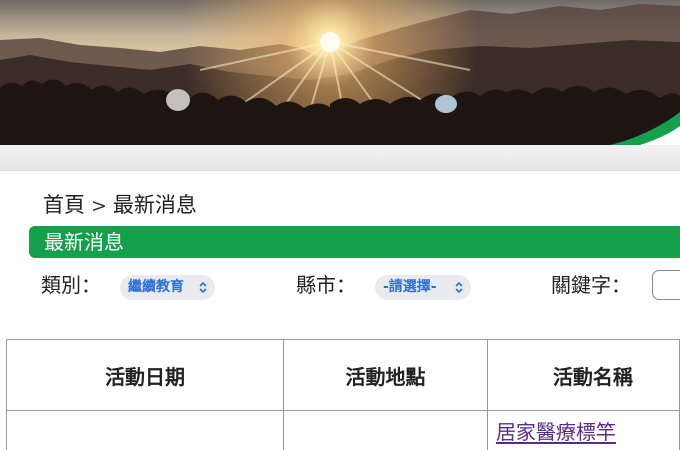 This screenshot has height=450, width=680. Describe the element at coordinates (385, 375) in the screenshot. I see `column-header-location: 活動地點` at that location.